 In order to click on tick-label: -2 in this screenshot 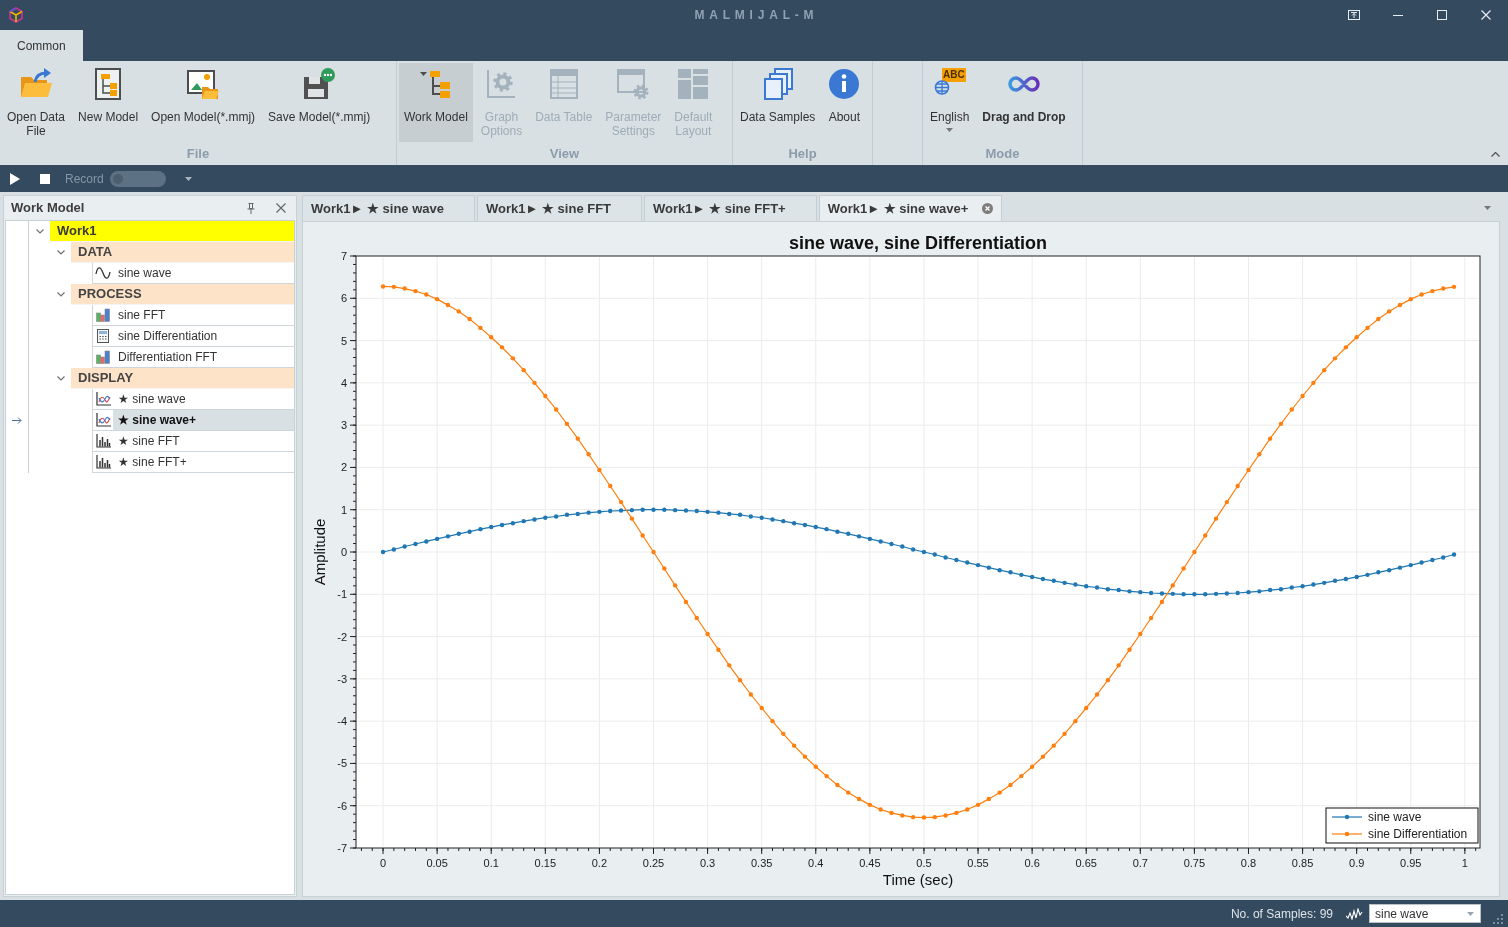, I will do `click(342, 636)`.